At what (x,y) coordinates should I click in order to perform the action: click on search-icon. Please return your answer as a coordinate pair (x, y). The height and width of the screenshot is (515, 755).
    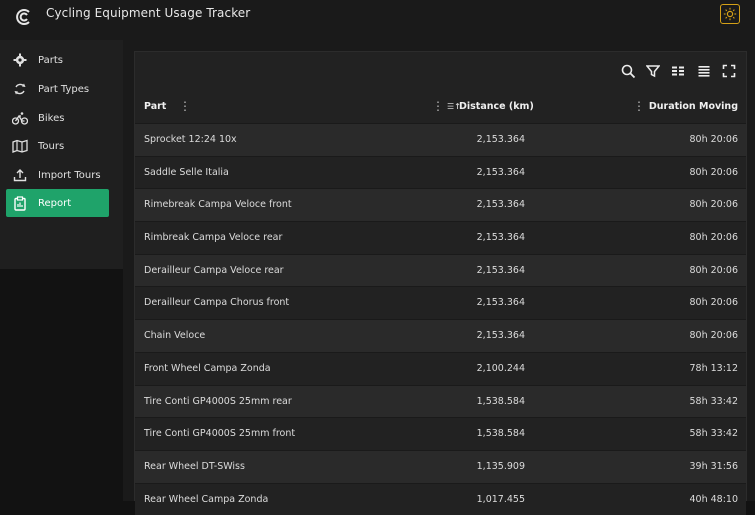
    Looking at the image, I should click on (628, 71).